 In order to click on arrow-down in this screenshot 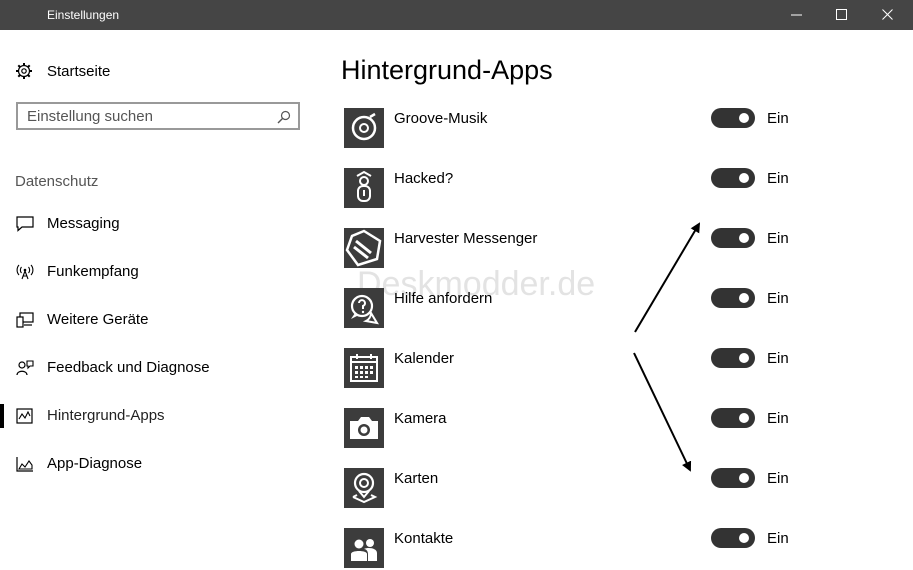, I will do `click(662, 412)`.